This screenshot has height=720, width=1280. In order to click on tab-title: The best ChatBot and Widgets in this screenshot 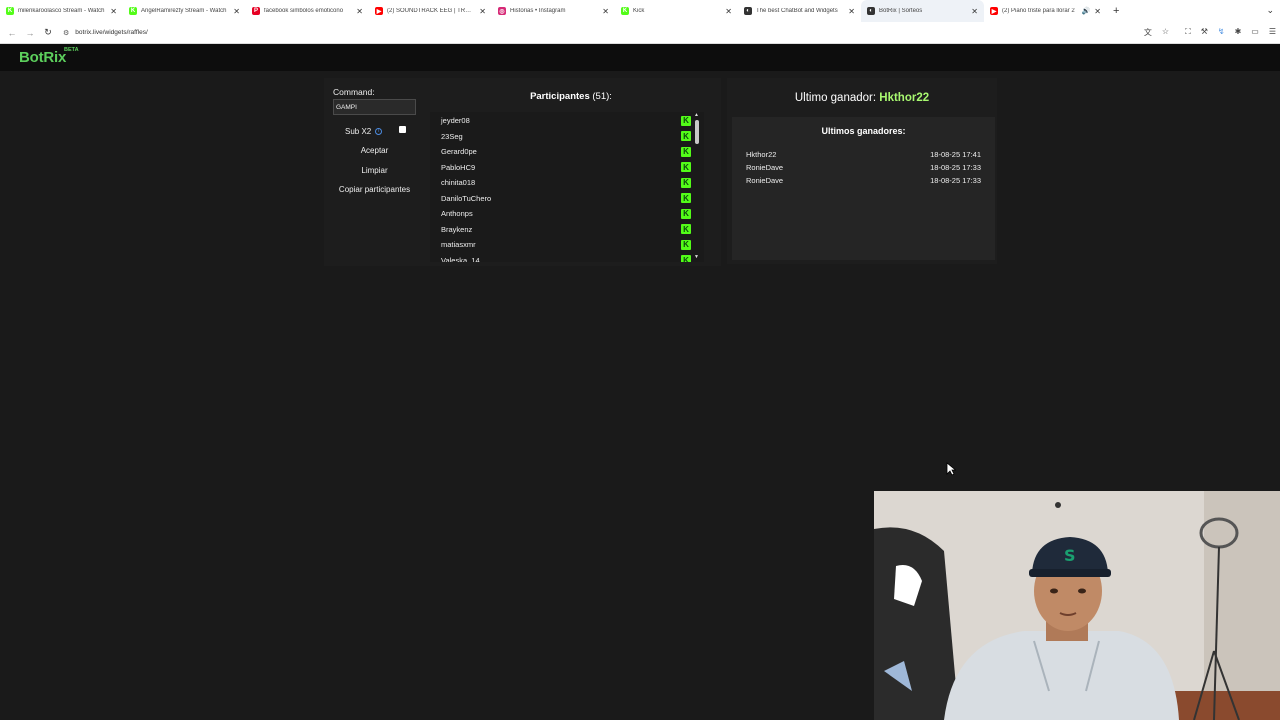, I will do `click(797, 11)`.